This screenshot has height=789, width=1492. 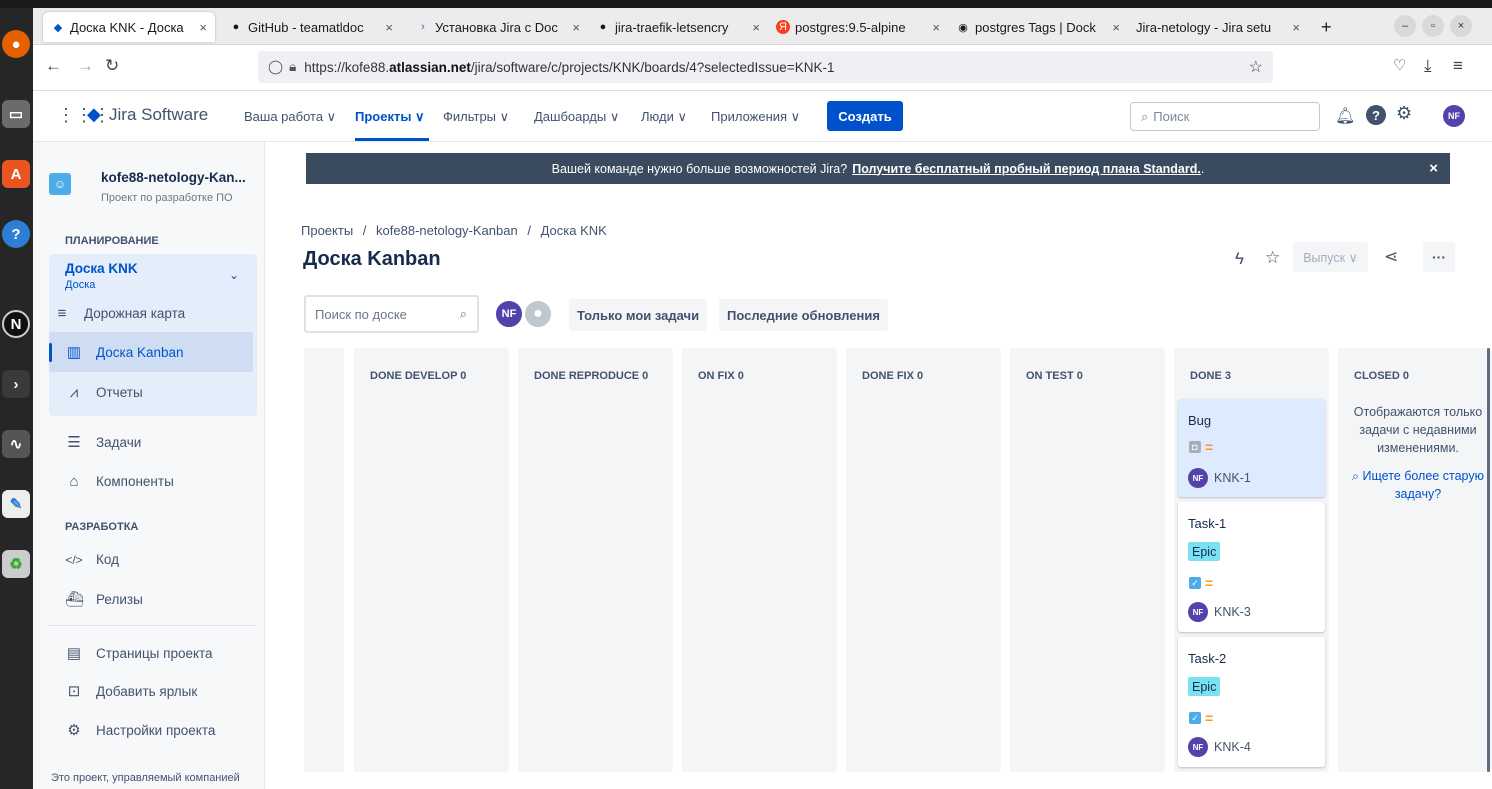 What do you see at coordinates (92, 559) in the screenshot?
I see `sidebar-item-code: </> Код` at bounding box center [92, 559].